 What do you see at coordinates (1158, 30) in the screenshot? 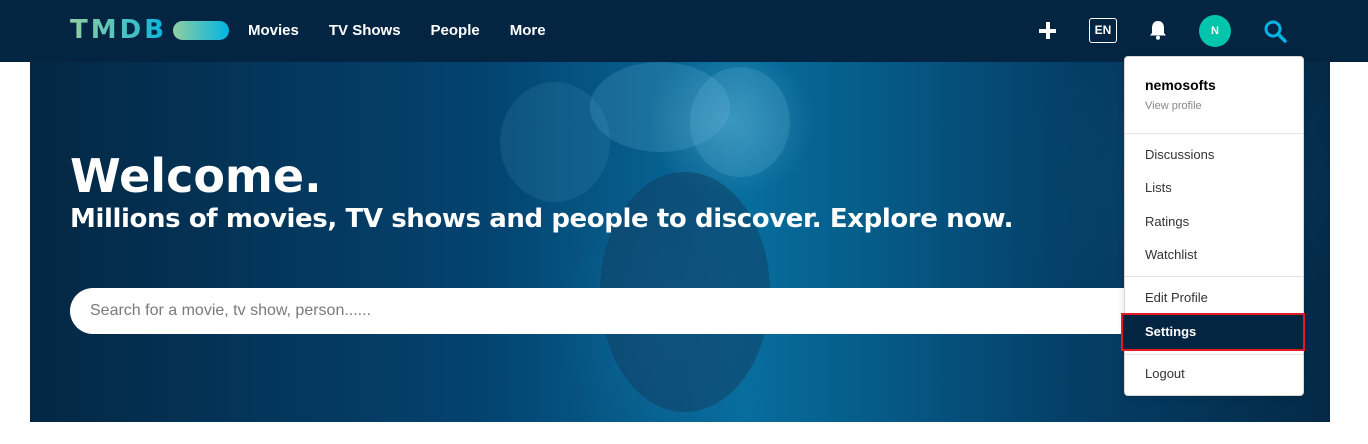
I see `bell-icon` at bounding box center [1158, 30].